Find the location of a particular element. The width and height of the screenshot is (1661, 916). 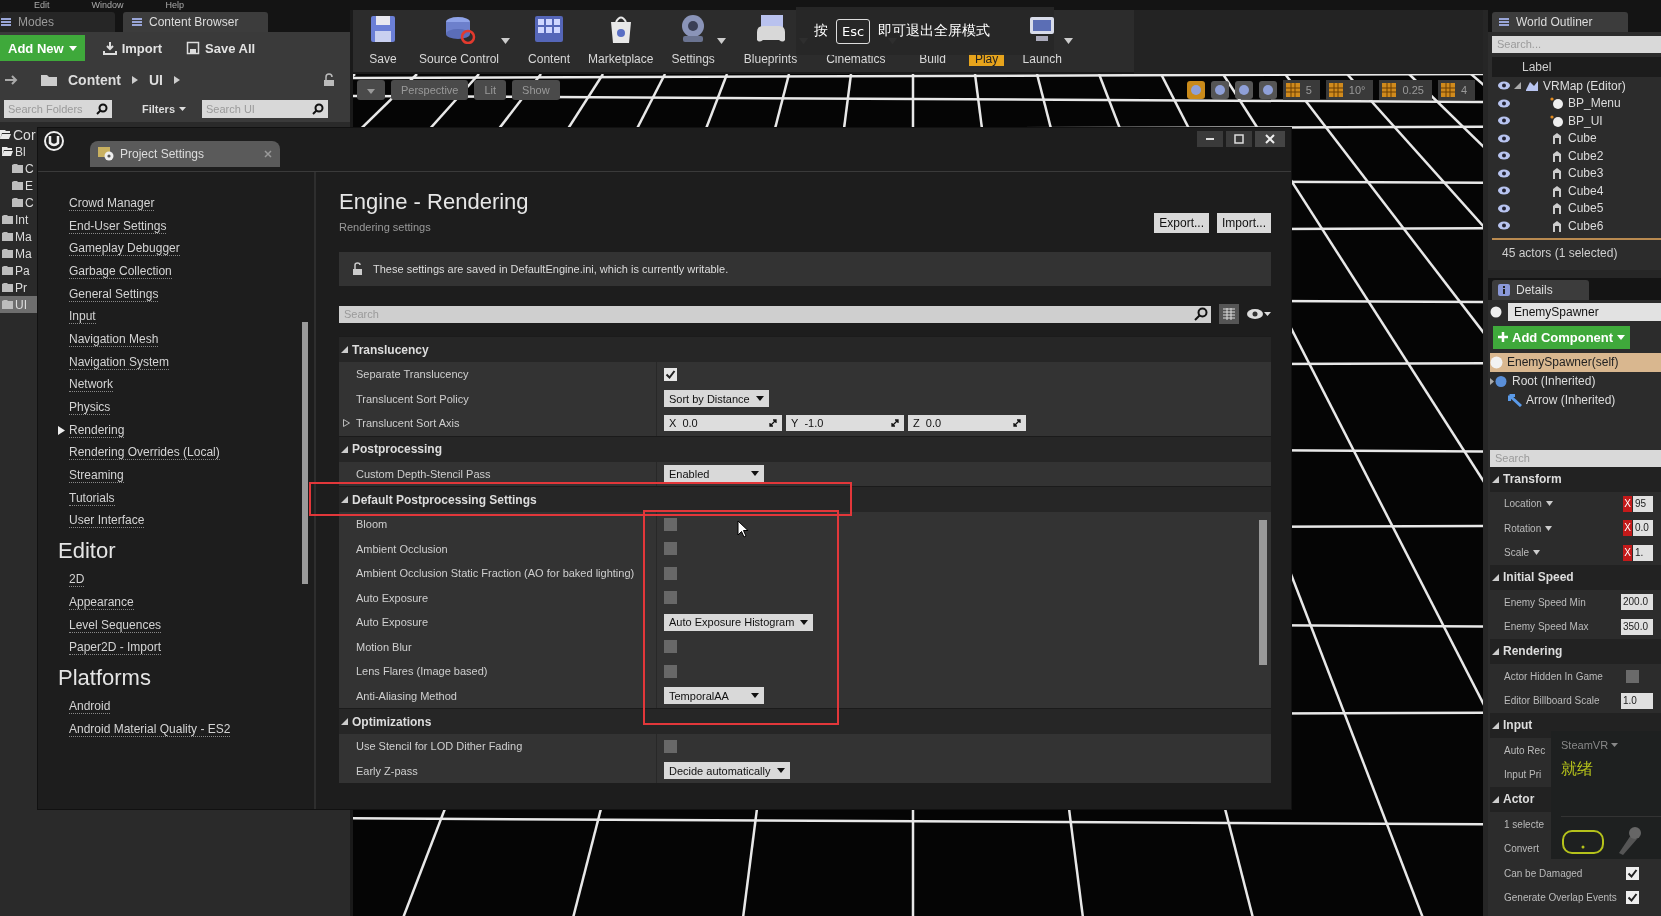

setting-label: Ambient Occlusion is located at coordinates (401, 548).